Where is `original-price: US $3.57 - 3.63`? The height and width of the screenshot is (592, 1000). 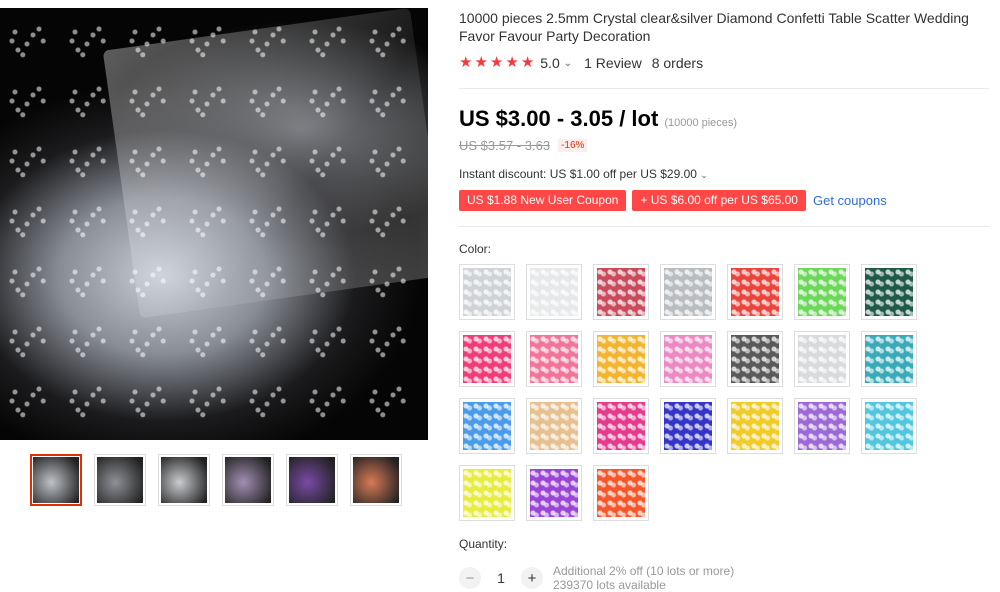
original-price: US $3.57 - 3.63 is located at coordinates (505, 145).